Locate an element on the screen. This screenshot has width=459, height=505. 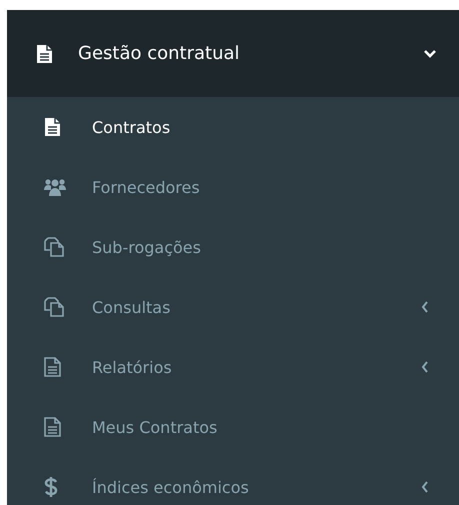
menu-item: Consultas is located at coordinates (233, 307).